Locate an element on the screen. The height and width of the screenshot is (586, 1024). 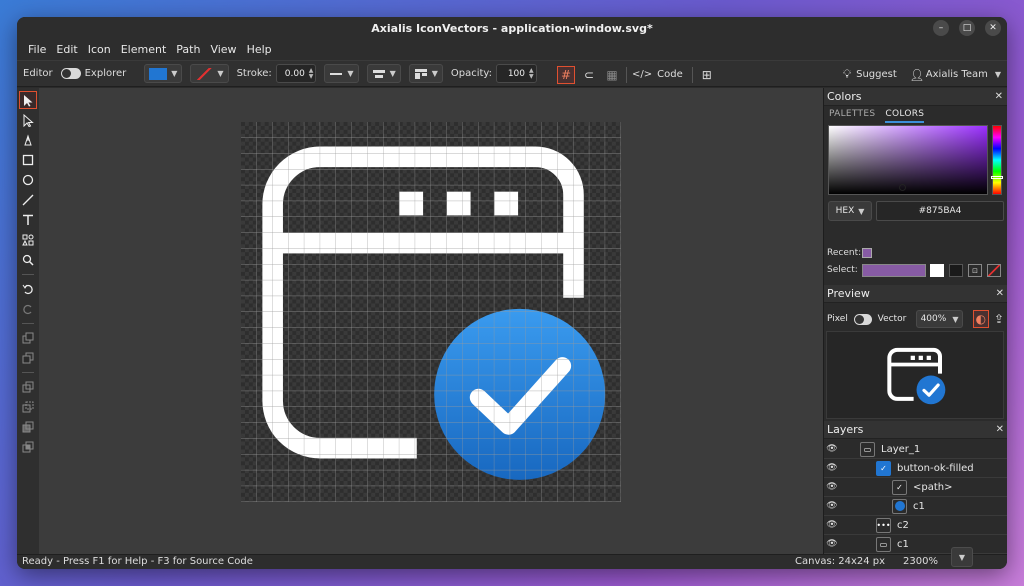
layer-label: button-ok-filled is located at coordinates (935, 468).